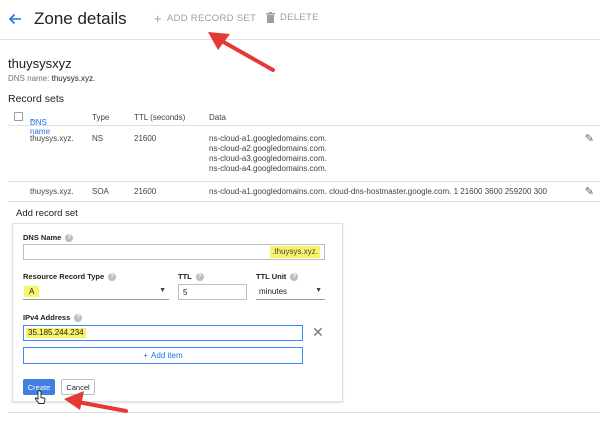 The width and height of the screenshot is (600, 429). What do you see at coordinates (318, 332) in the screenshot?
I see `close-icon: ✕` at bounding box center [318, 332].